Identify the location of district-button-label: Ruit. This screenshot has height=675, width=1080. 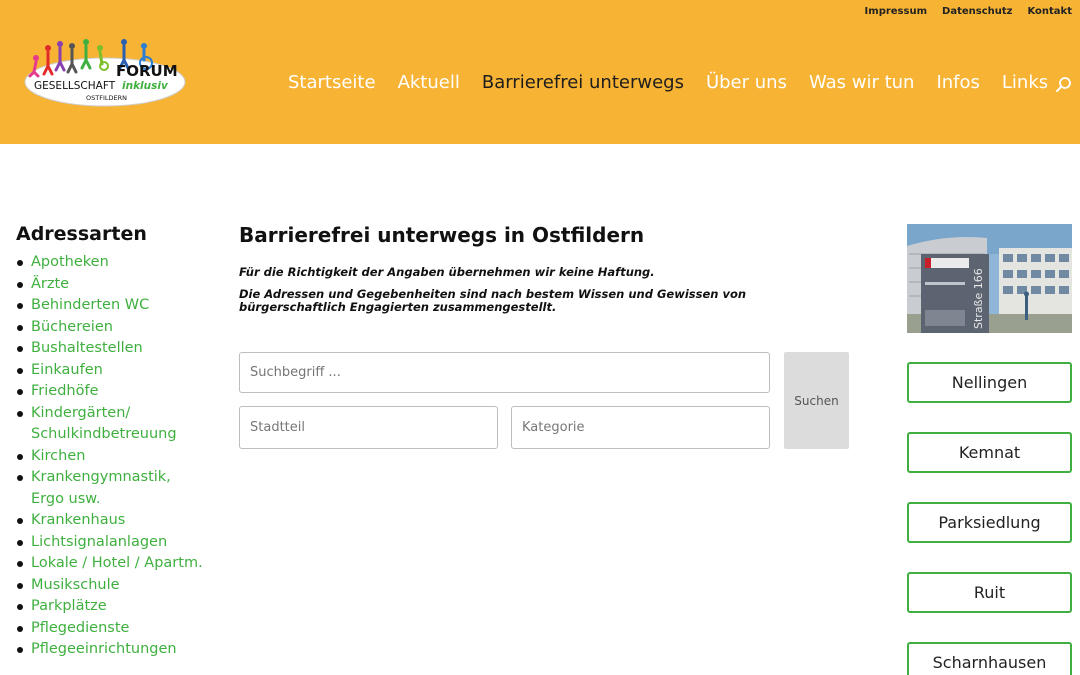
(989, 592).